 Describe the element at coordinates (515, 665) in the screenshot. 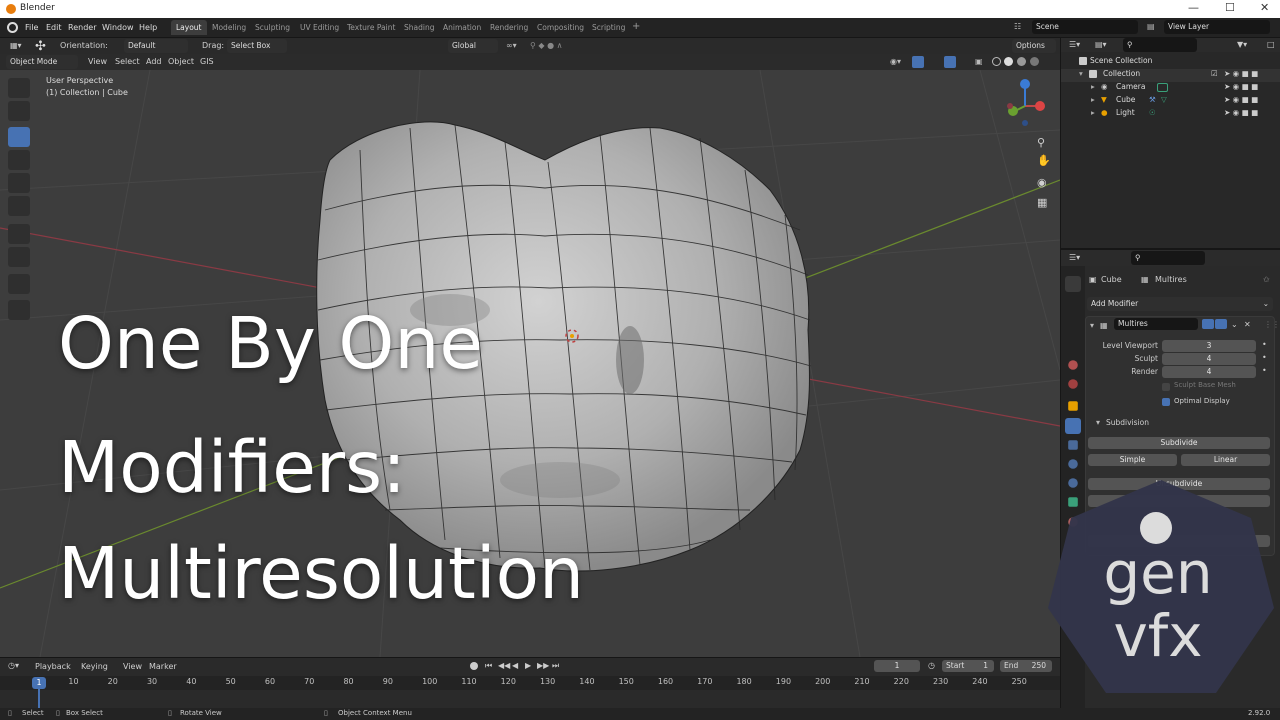

I see `play-reverse-icon: ◀` at that location.